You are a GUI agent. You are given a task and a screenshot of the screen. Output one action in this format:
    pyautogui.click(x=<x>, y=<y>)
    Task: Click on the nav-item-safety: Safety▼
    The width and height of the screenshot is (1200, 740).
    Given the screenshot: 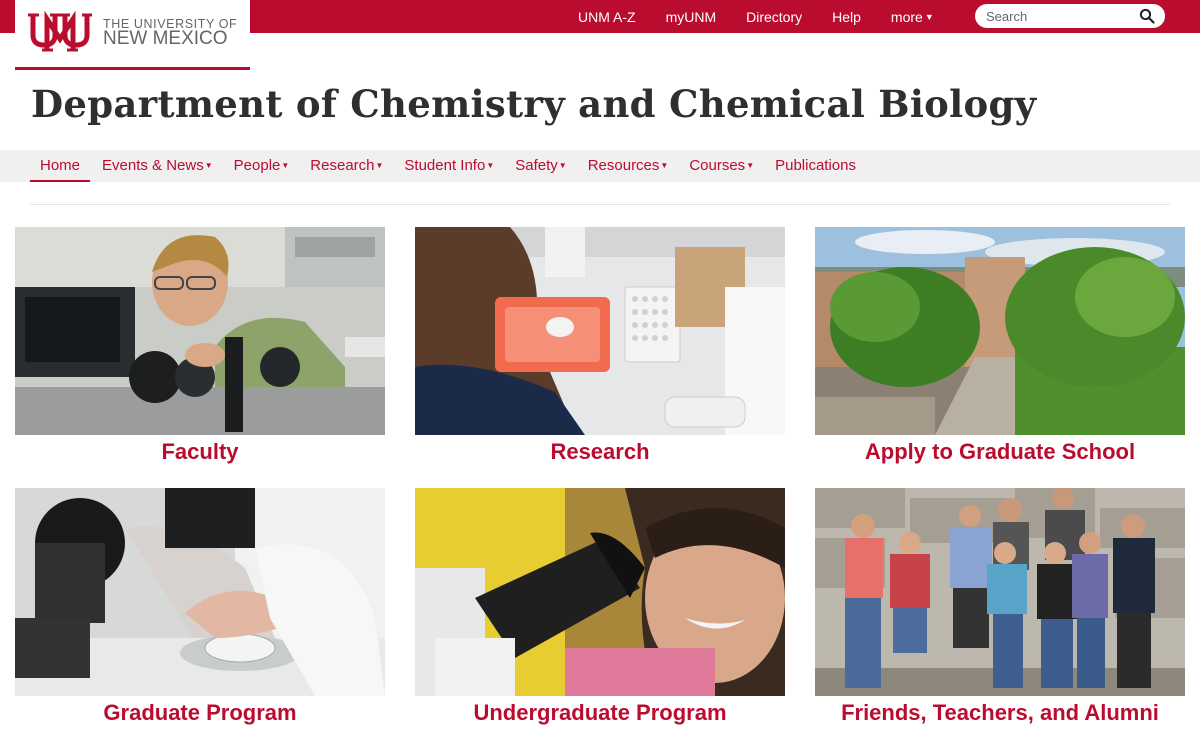 What is the action you would take?
    pyautogui.click(x=540, y=166)
    